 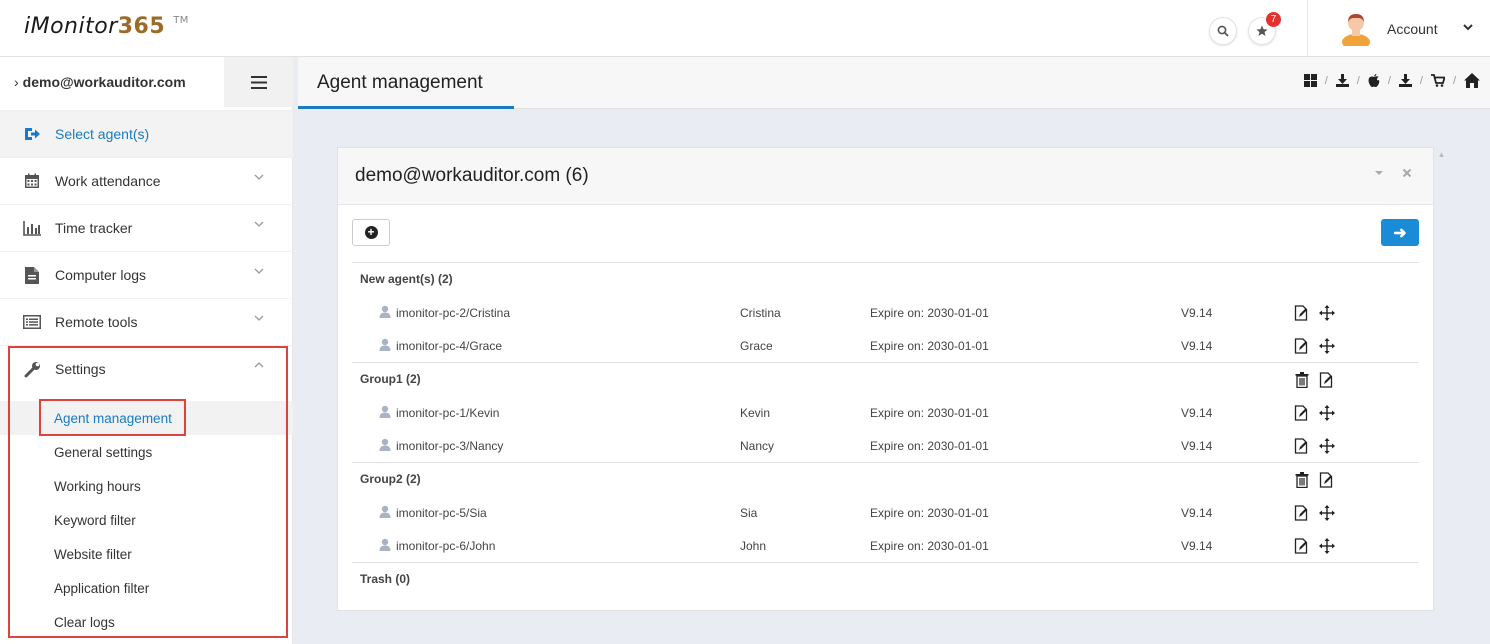 What do you see at coordinates (1310, 80) in the screenshot?
I see `windows-icon` at bounding box center [1310, 80].